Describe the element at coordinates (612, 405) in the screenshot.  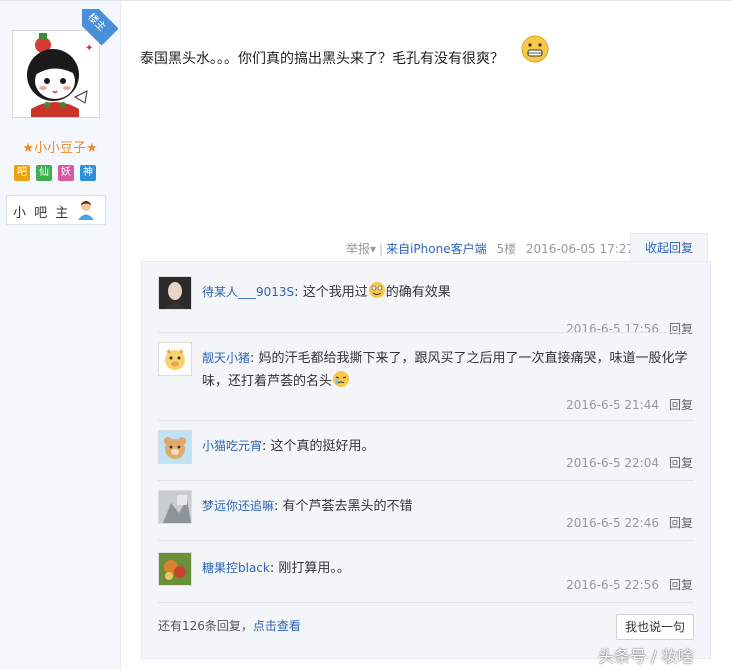
I see `reply-time: 2016-6-5 21:44` at that location.